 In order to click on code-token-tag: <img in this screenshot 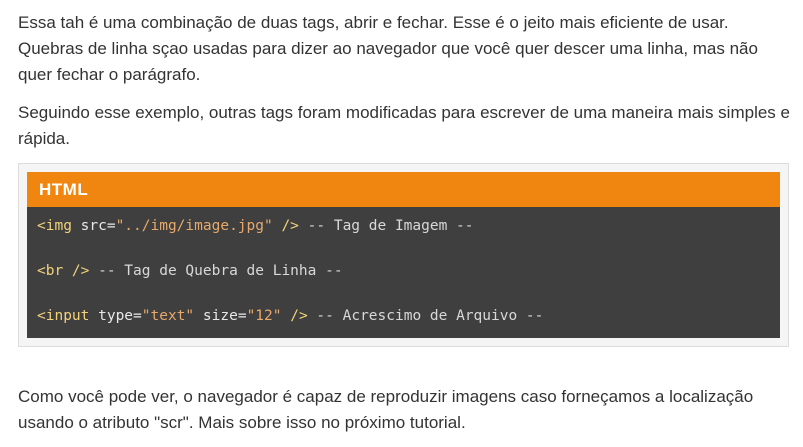, I will do `click(54, 226)`.